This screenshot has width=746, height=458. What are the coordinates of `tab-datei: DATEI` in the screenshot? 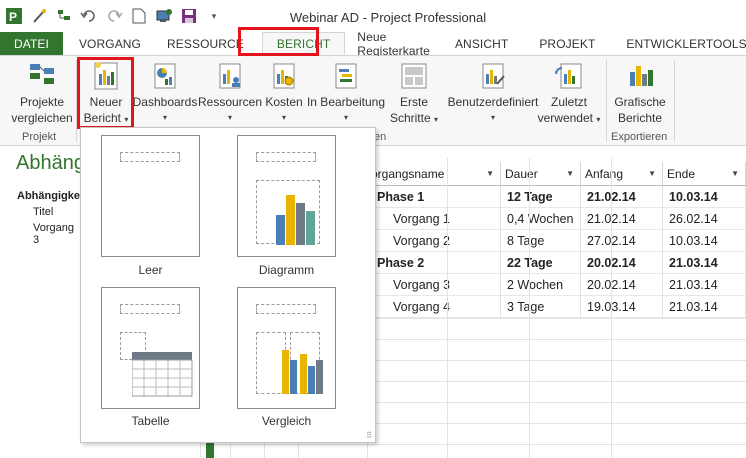 It's located at (31, 43).